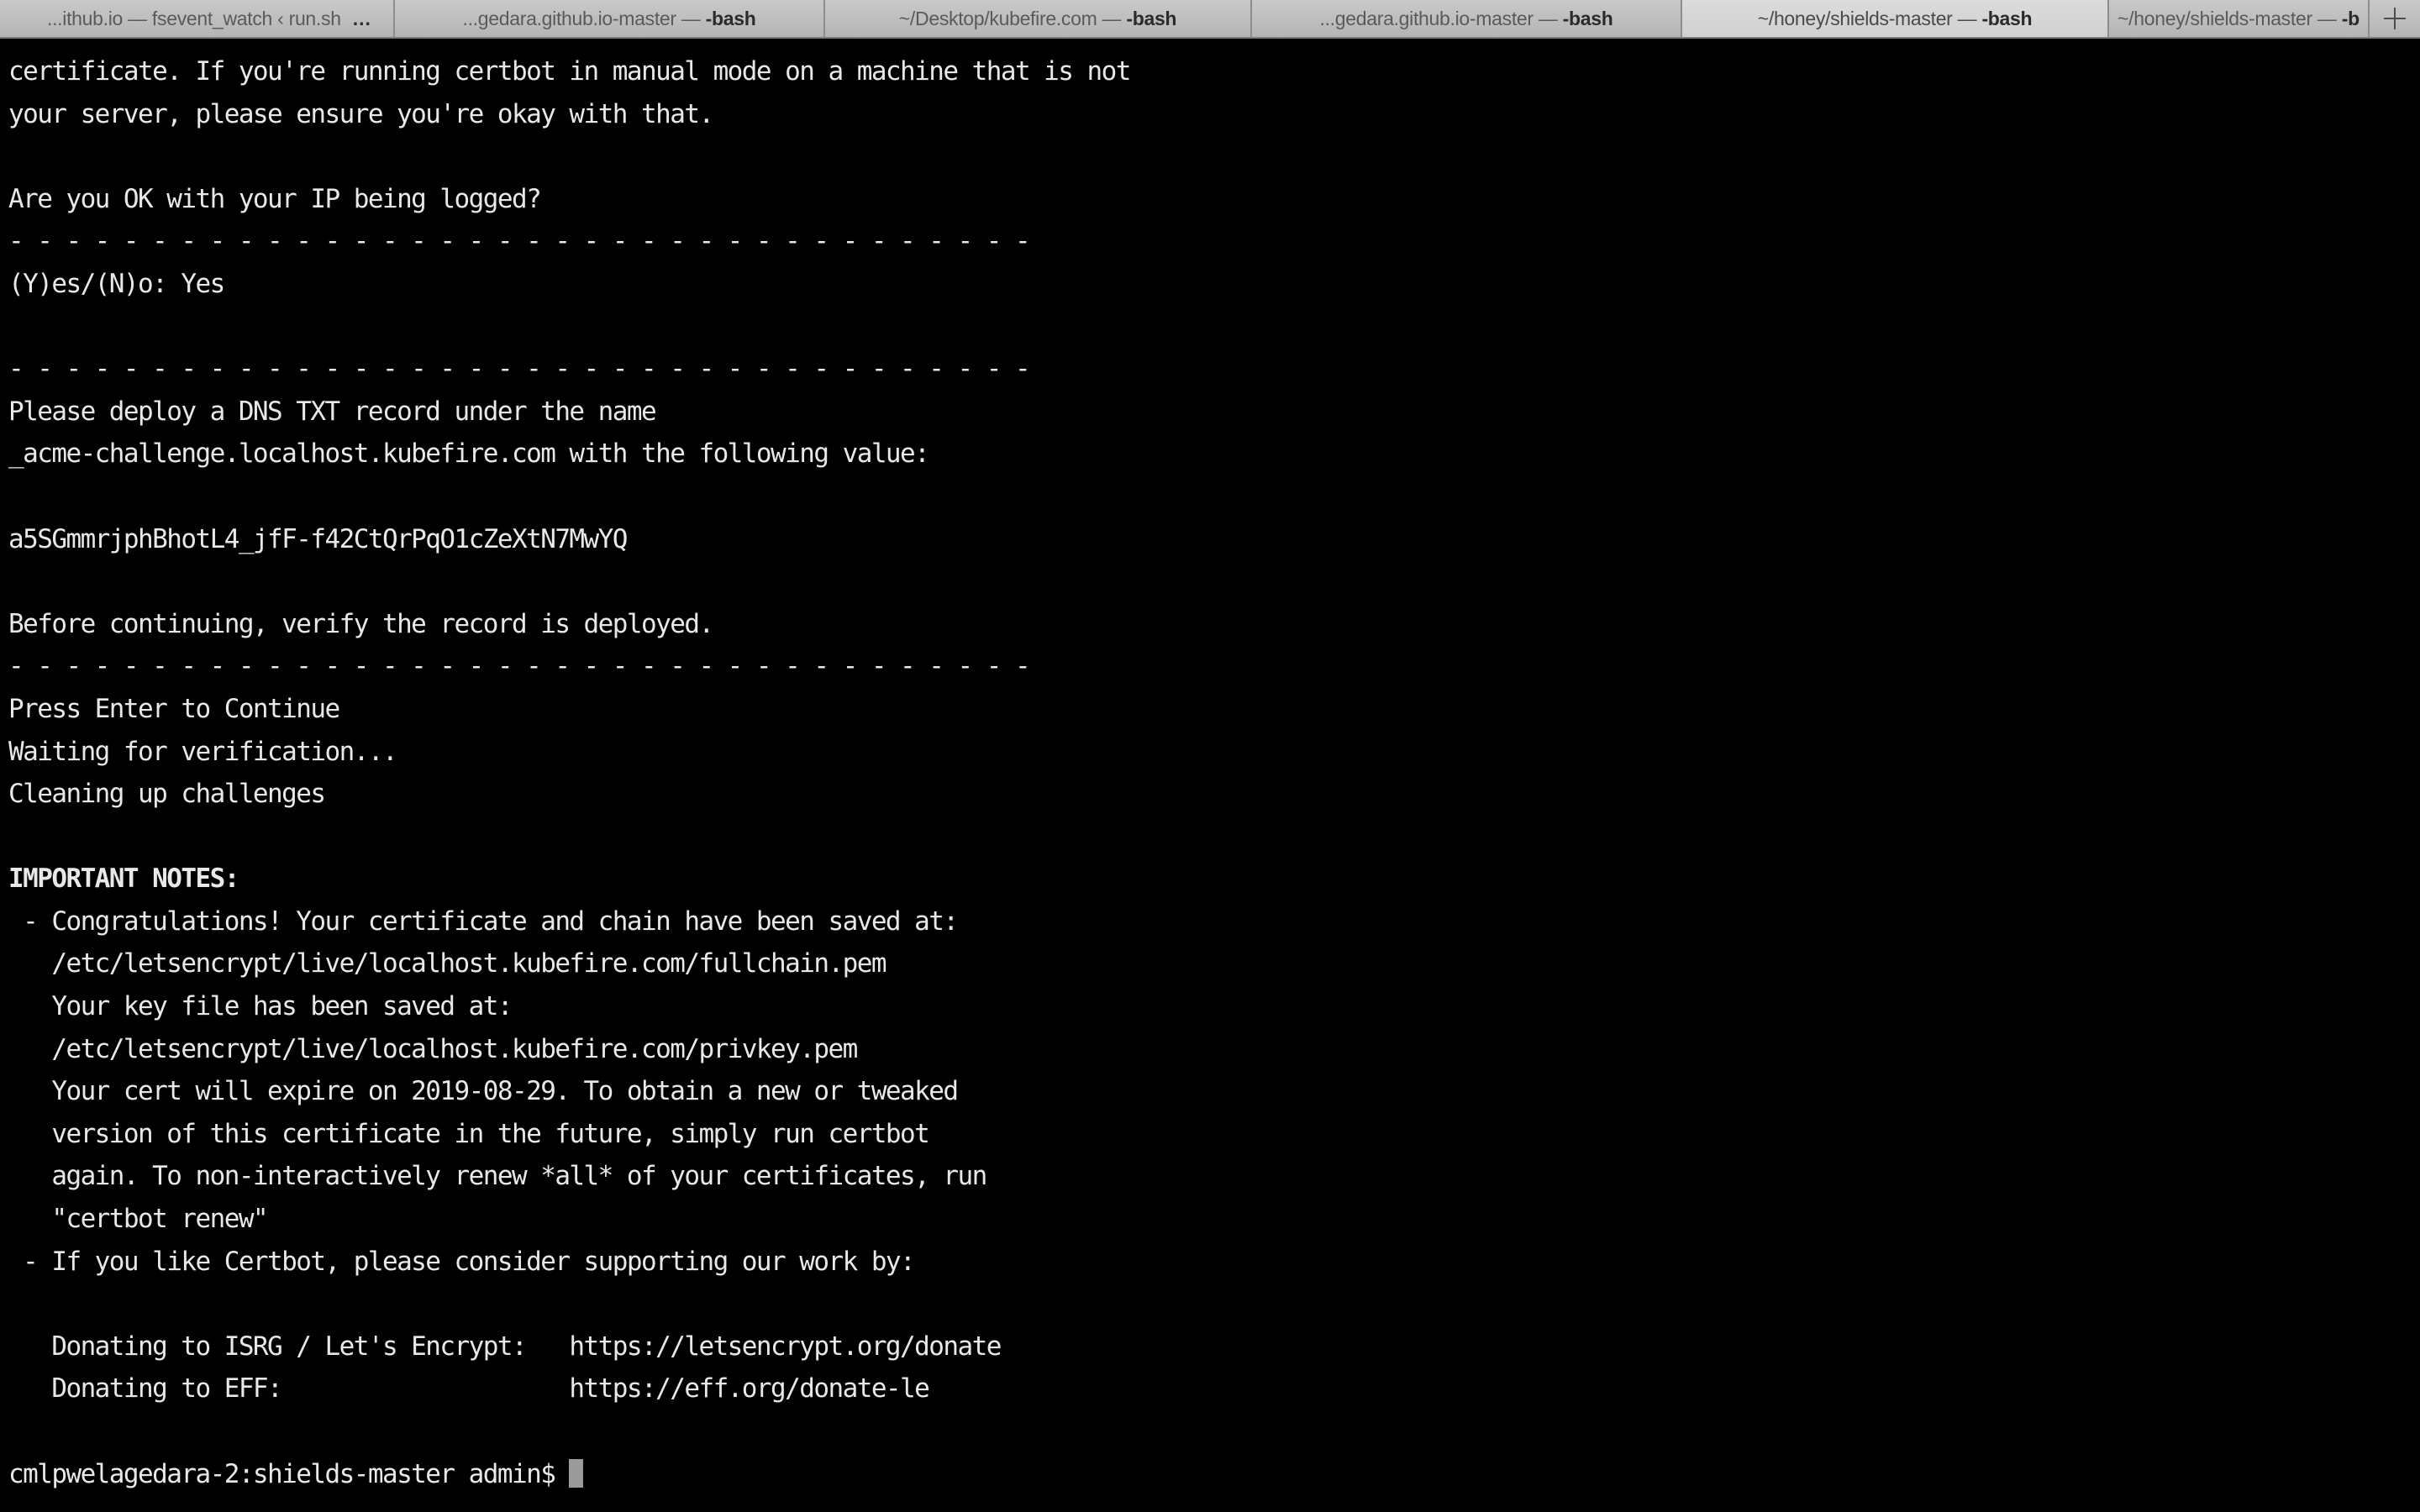 The height and width of the screenshot is (1512, 2420). Describe the element at coordinates (174, 708) in the screenshot. I see `terminal-line: Press Enter to Continue` at that location.